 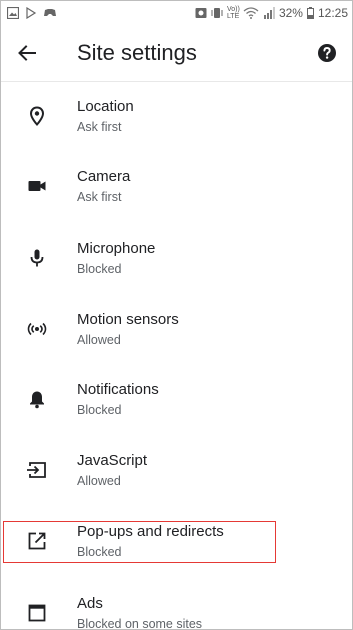 What do you see at coordinates (217, 13) in the screenshot?
I see `vibrate-icon` at bounding box center [217, 13].